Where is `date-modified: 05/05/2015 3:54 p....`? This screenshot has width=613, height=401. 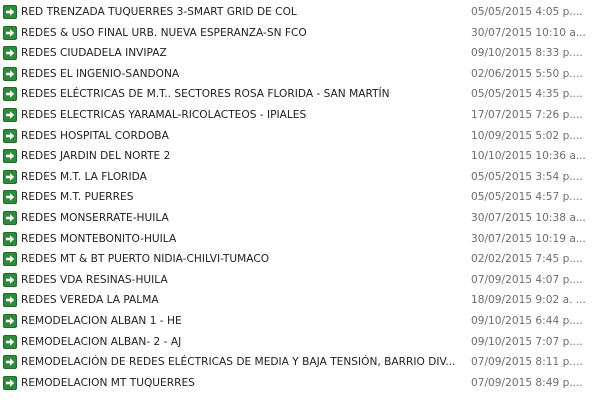 date-modified: 05/05/2015 3:54 p.... is located at coordinates (527, 176).